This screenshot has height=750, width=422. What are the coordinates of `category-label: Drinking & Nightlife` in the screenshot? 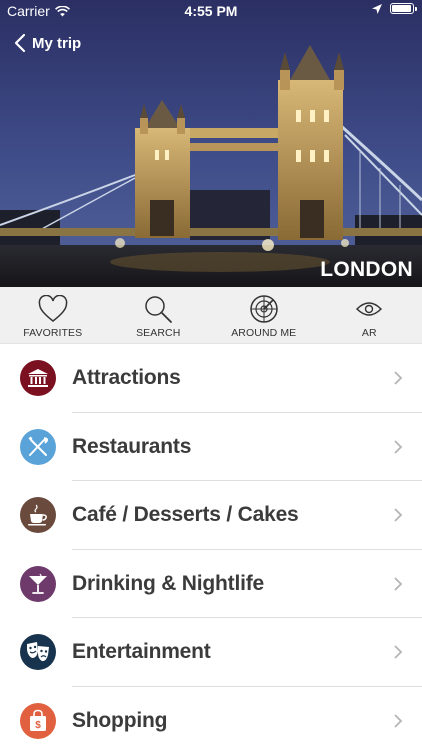 It's located at (168, 583).